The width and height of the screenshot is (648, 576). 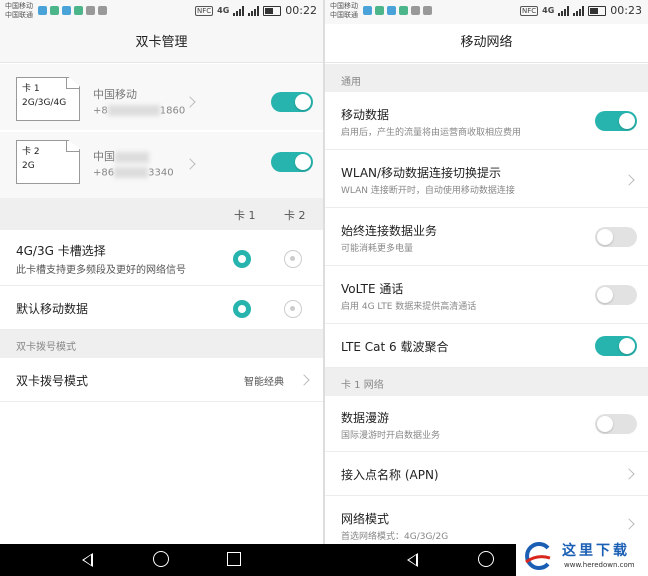 What do you see at coordinates (48, 162) in the screenshot?
I see `sim-card-icon: 卡 2 2G` at bounding box center [48, 162].